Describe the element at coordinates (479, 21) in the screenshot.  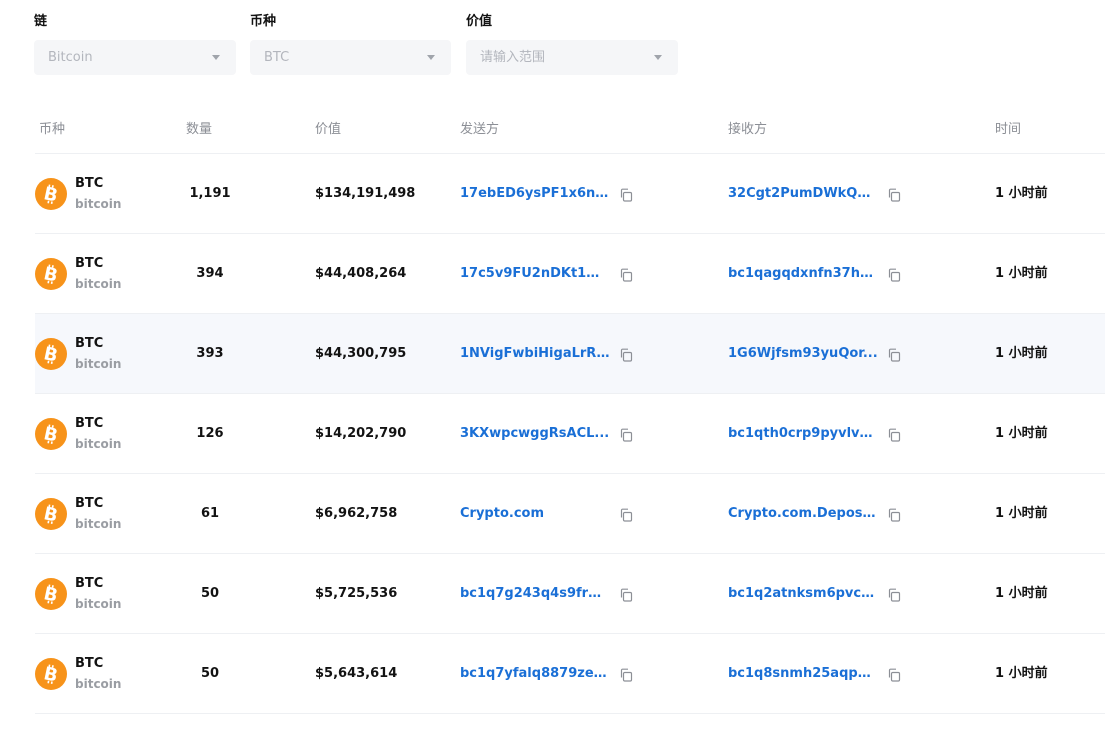
I see `value-filter-label: 价值` at that location.